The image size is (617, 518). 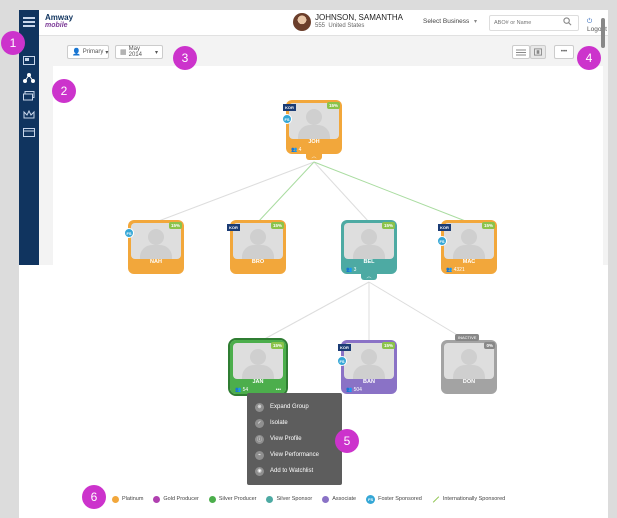 What do you see at coordinates (256, 247) in the screenshot?
I see `node-bro: KOR 15% BRO` at bounding box center [256, 247].